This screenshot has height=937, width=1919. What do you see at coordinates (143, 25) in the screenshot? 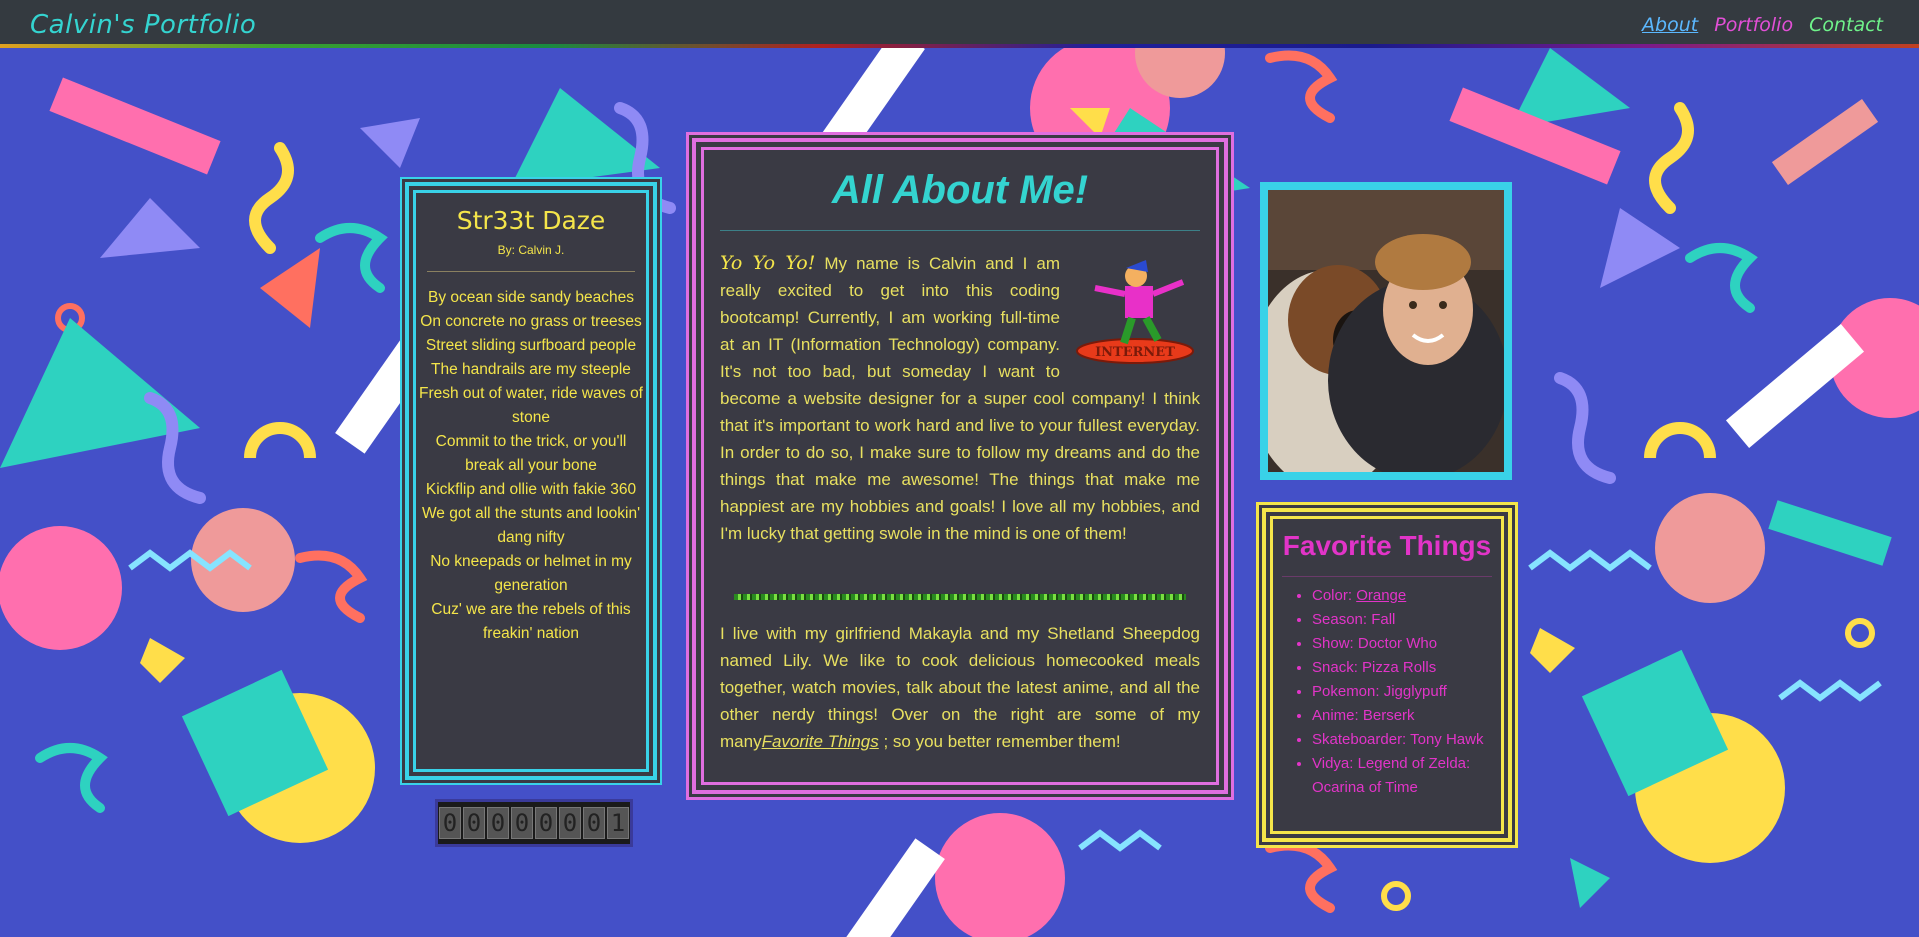
I see `brand-logo: Calvin's Portfolio` at bounding box center [143, 25].